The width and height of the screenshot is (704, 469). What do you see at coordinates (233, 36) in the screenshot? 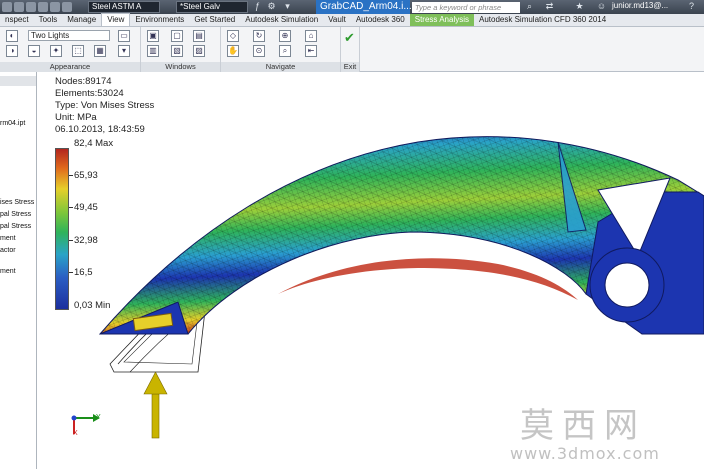
I see `view-cube-icon: ◇` at bounding box center [233, 36].